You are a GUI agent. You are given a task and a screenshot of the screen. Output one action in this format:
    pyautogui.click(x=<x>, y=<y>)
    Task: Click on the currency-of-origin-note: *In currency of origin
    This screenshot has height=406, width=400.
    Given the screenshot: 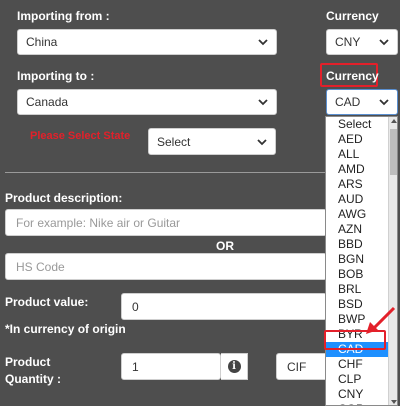 What is the action you would take?
    pyautogui.click(x=65, y=329)
    